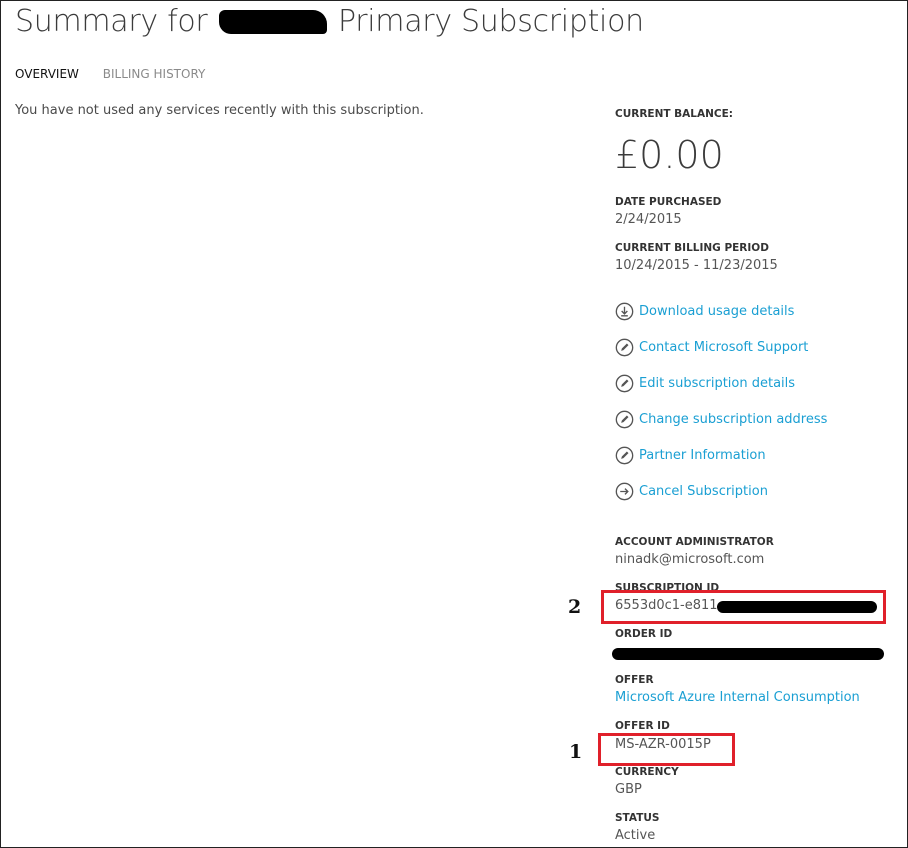 The width and height of the screenshot is (908, 848). What do you see at coordinates (648, 219) in the screenshot?
I see `date-purchased-value: 2/24/2015` at bounding box center [648, 219].